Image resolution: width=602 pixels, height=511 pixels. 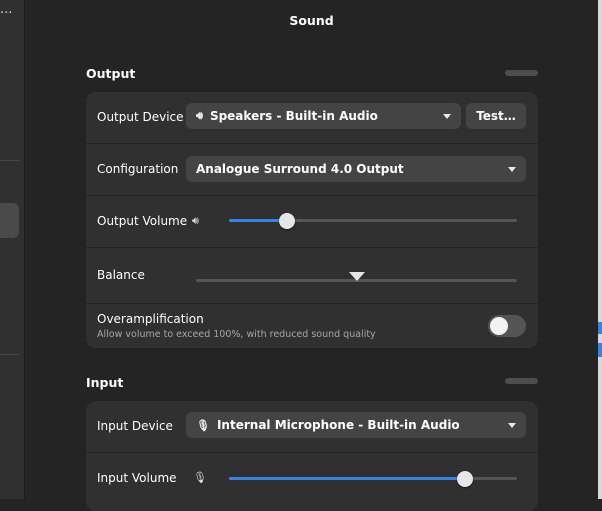 What do you see at coordinates (140, 117) in the screenshot?
I see `output-device-label: Output Device` at bounding box center [140, 117].